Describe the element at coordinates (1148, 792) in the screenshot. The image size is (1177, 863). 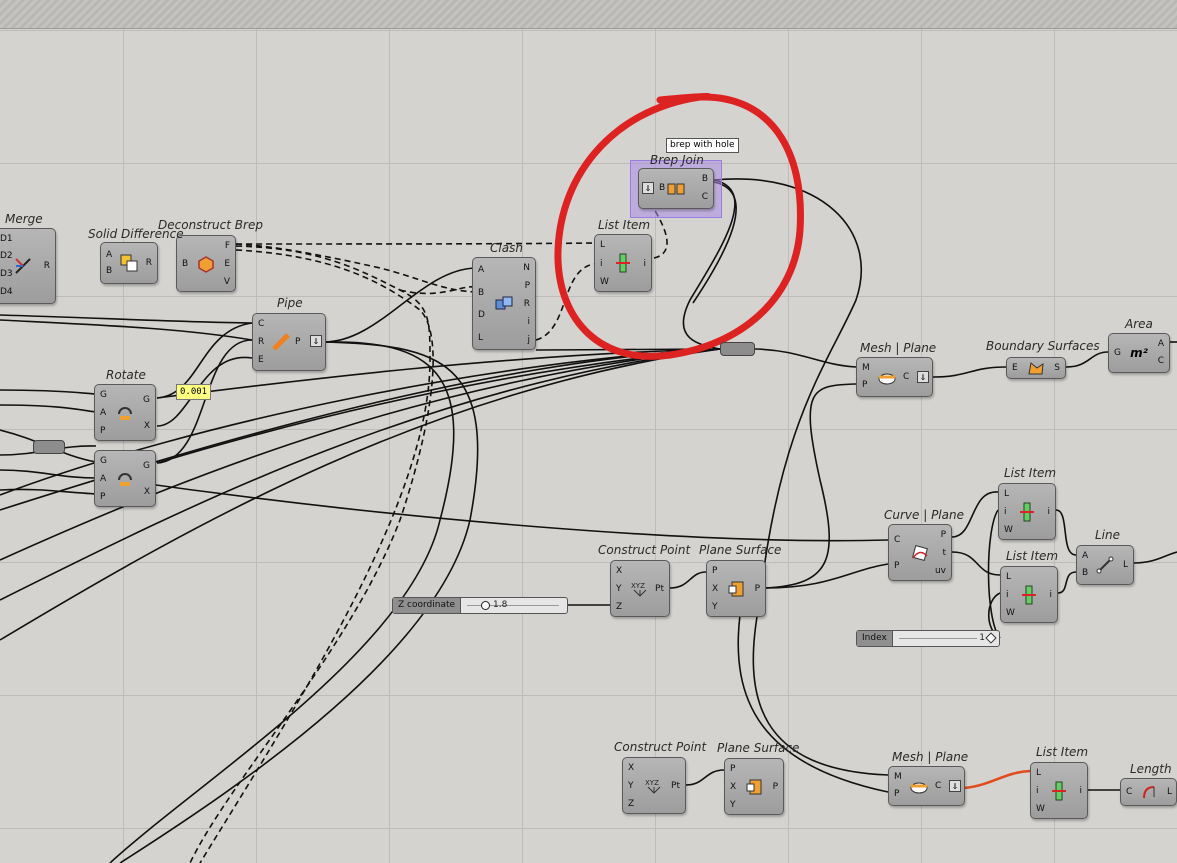
I see `length-component: C L` at that location.